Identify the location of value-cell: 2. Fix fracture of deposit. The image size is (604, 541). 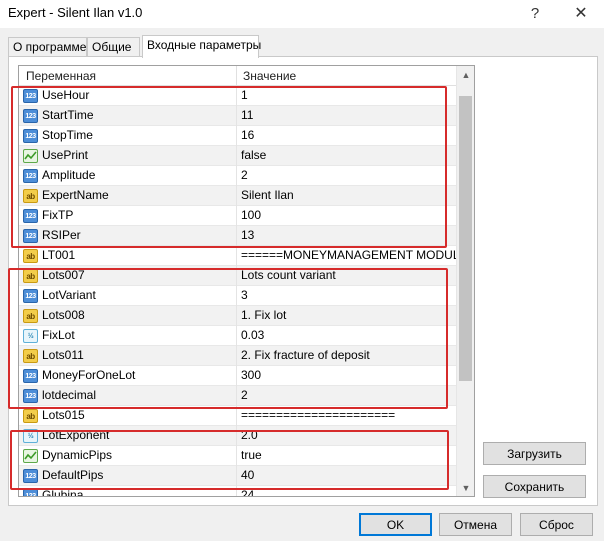
(346, 356).